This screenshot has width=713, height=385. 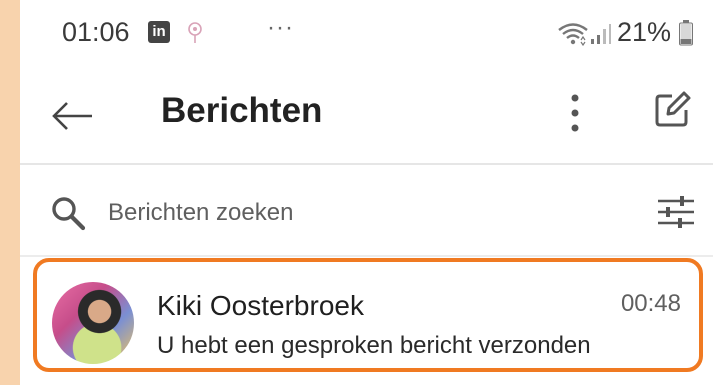 What do you see at coordinates (672, 110) in the screenshot?
I see `compose-icon` at bounding box center [672, 110].